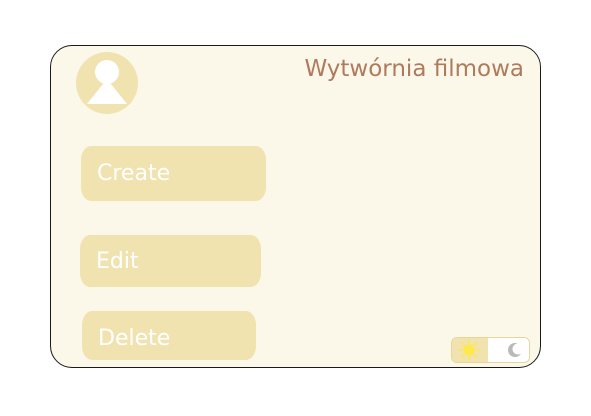 The image size is (591, 416). Describe the element at coordinates (134, 173) in the screenshot. I see `create-button-label: Create` at that location.